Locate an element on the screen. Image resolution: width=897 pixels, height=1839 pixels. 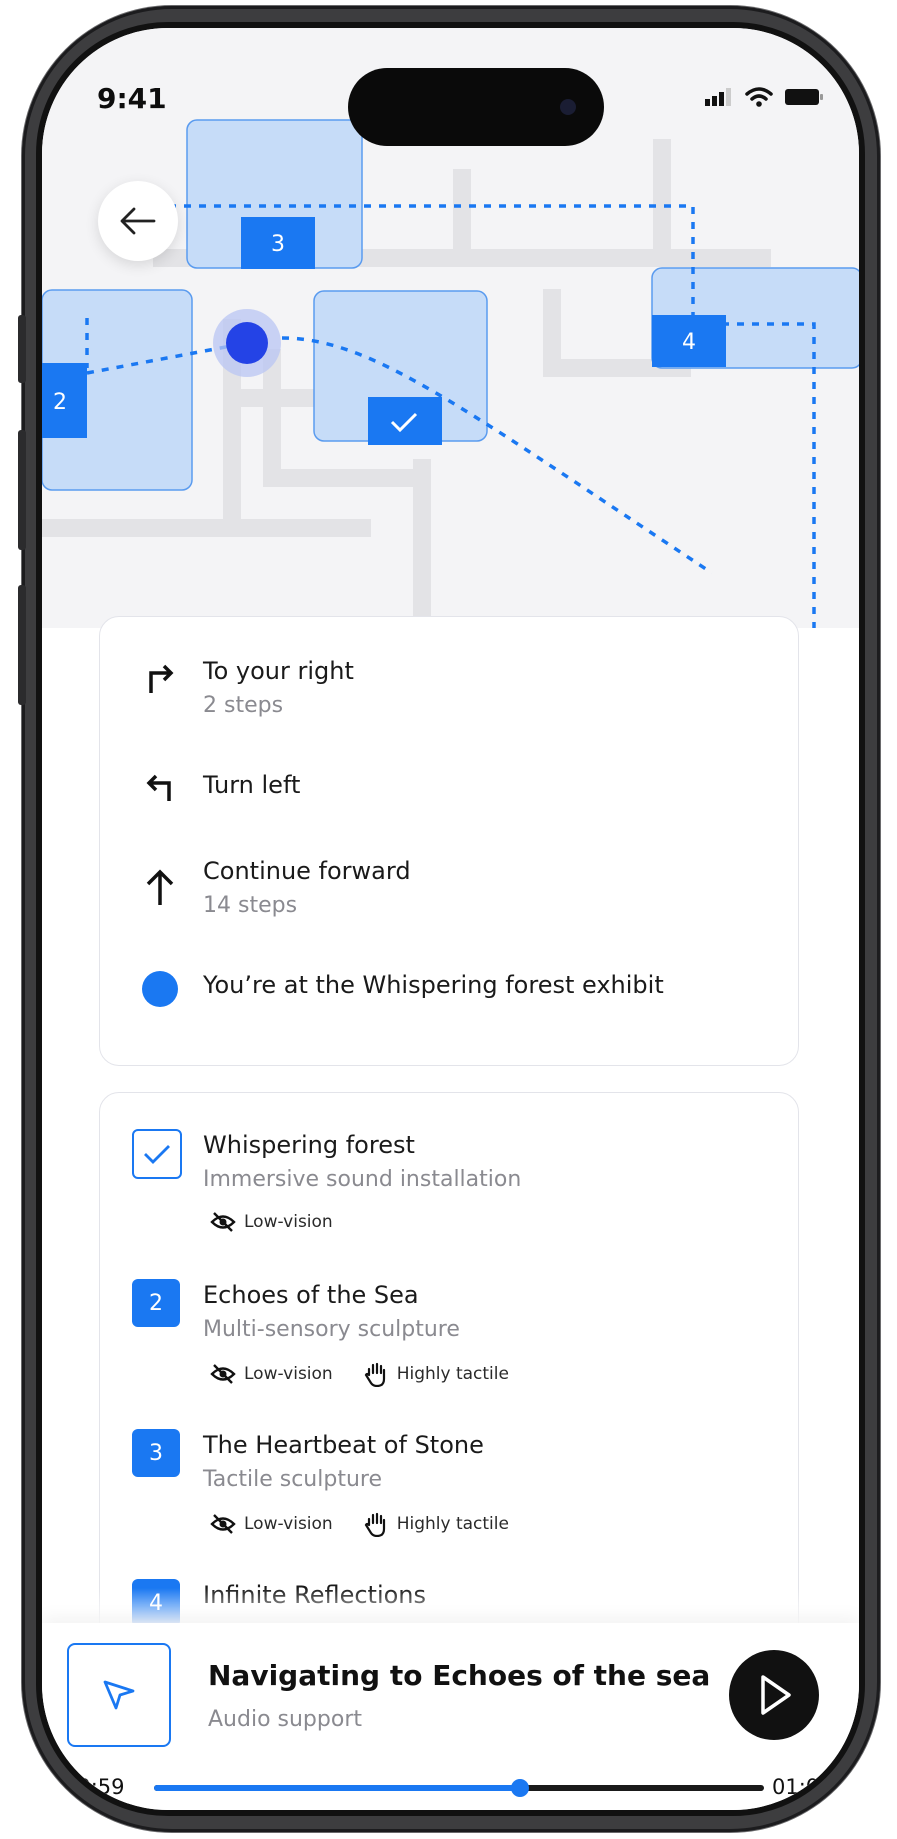
user-location-dot is located at coordinates (247, 343).